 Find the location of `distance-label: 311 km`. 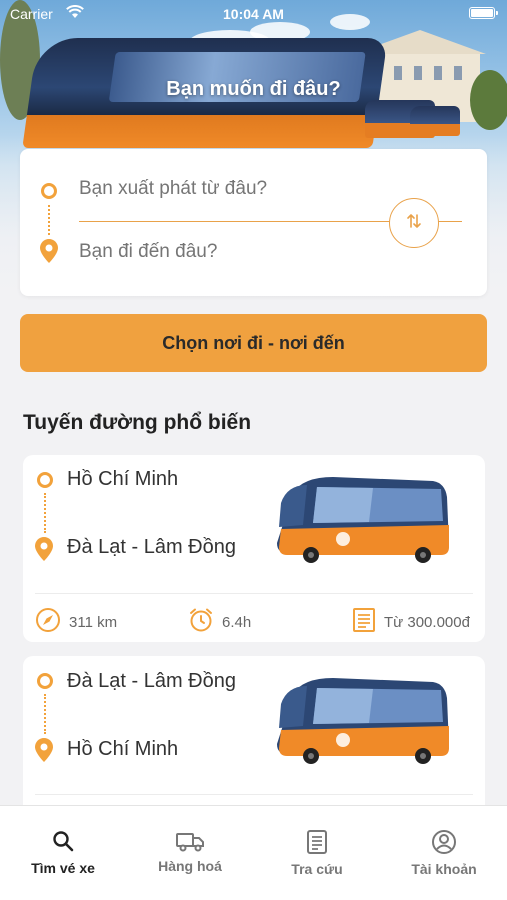

distance-label: 311 km is located at coordinates (93, 622).